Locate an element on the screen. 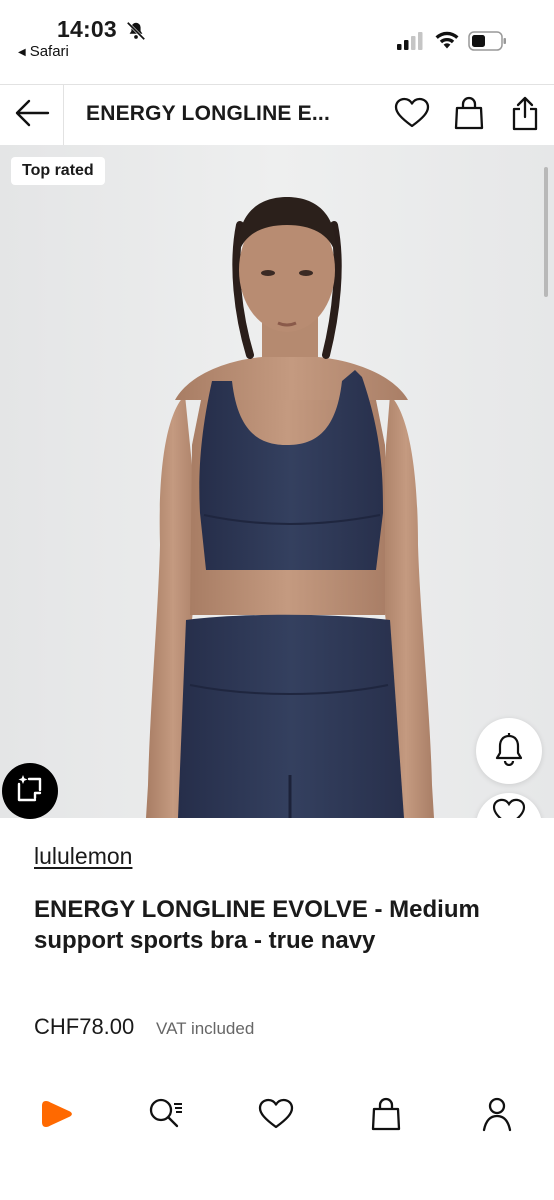  bell-icon is located at coordinates (509, 751).